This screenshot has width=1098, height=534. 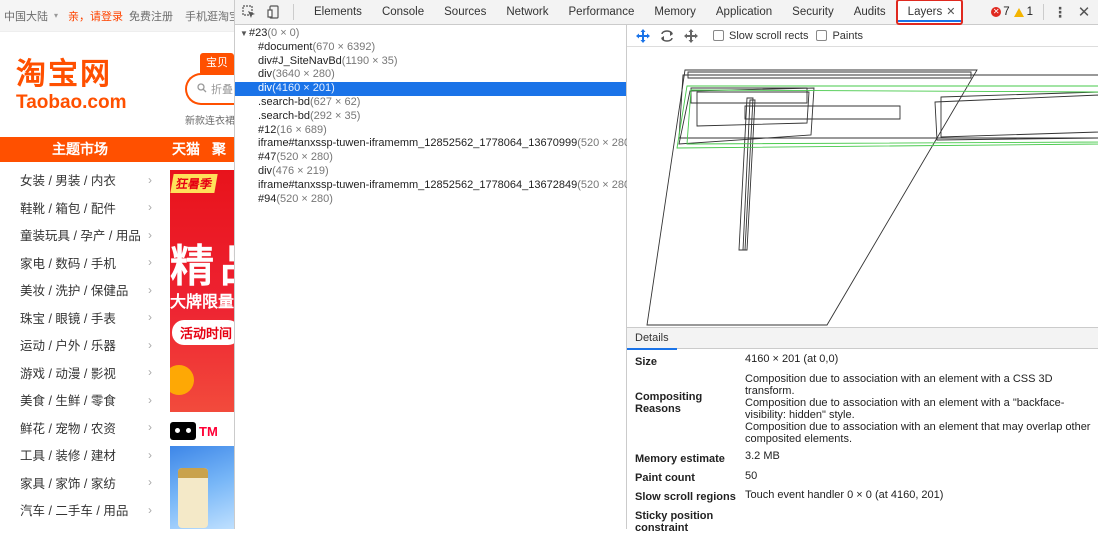 What do you see at coordinates (430, 131) in the screenshot?
I see `layer-tree-row: #12(16 × 689)` at bounding box center [430, 131].